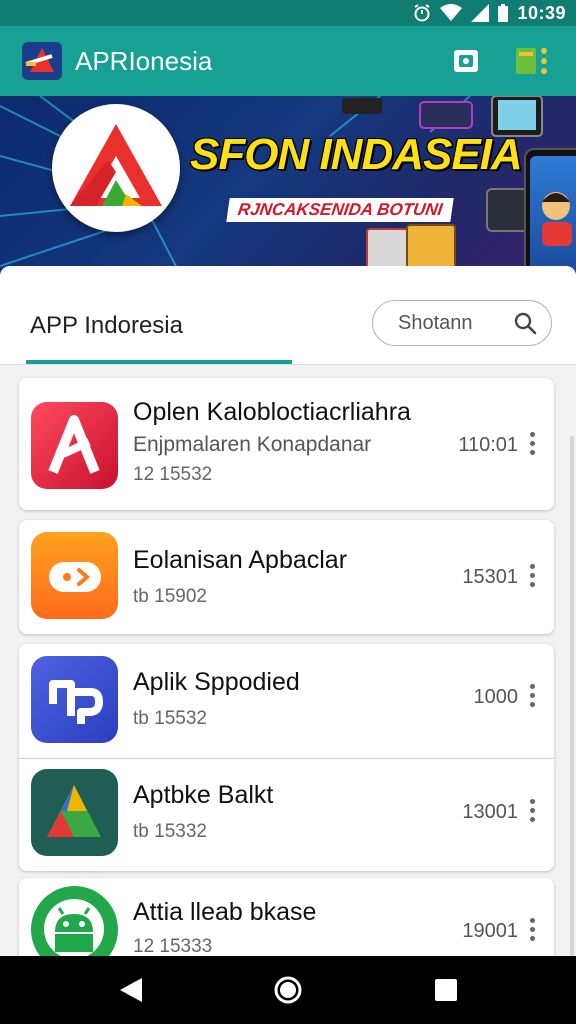 The width and height of the screenshot is (576, 1024). Describe the element at coordinates (446, 990) in the screenshot. I see `recents-icon` at that location.